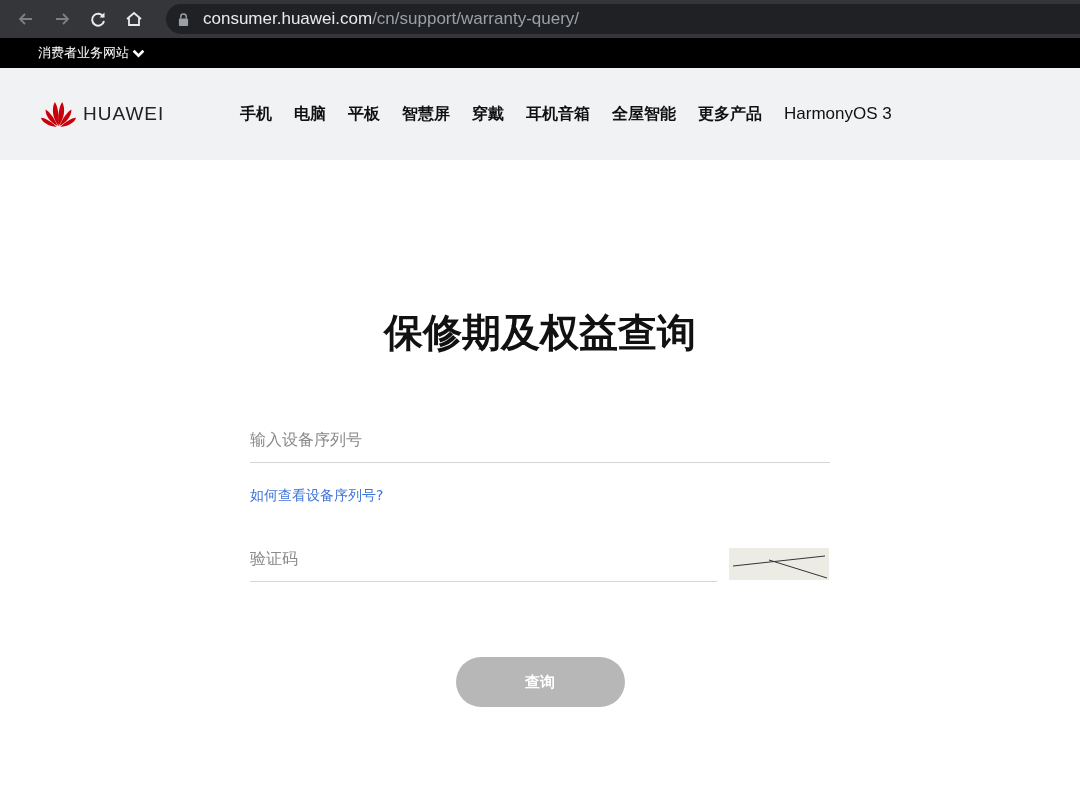 This screenshot has width=1080, height=810. Describe the element at coordinates (58, 114) in the screenshot. I see `petal-logo-icon` at that location.